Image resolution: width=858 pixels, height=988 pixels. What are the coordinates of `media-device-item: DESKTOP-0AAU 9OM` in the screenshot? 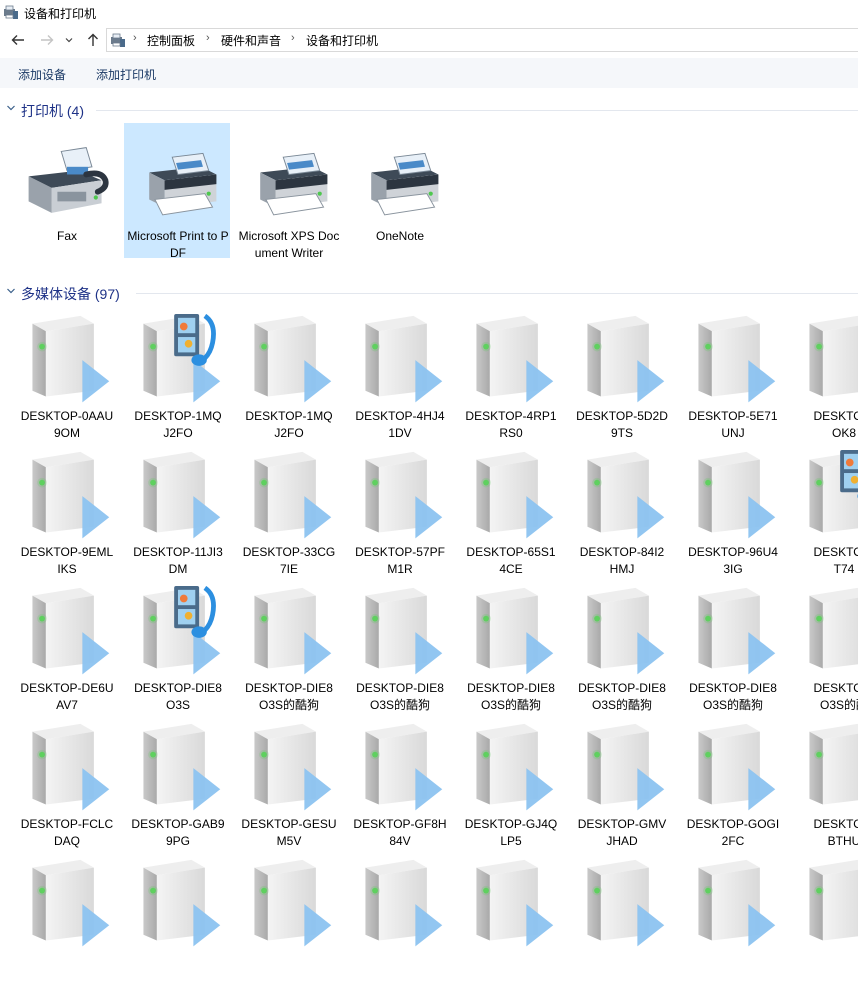 It's located at (67, 379).